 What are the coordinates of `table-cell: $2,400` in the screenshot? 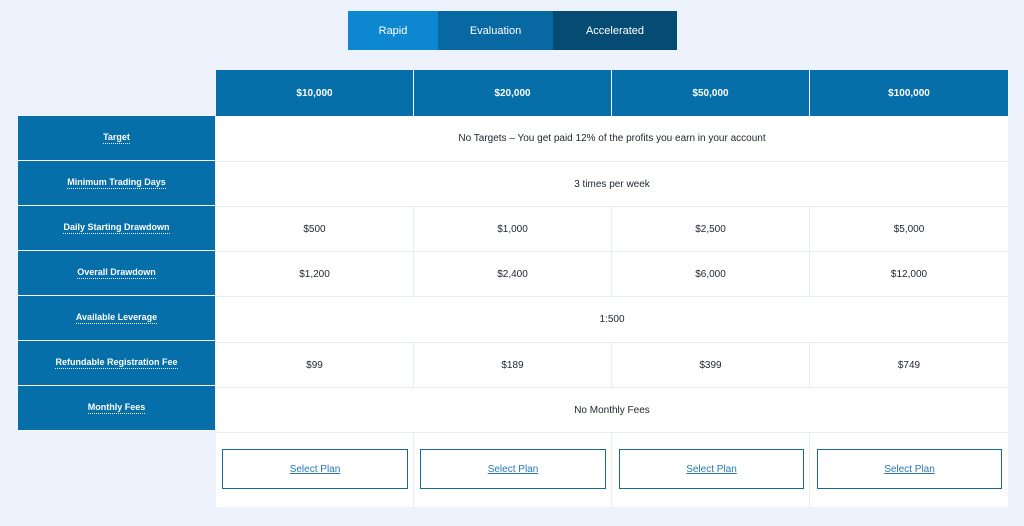 It's located at (512, 274).